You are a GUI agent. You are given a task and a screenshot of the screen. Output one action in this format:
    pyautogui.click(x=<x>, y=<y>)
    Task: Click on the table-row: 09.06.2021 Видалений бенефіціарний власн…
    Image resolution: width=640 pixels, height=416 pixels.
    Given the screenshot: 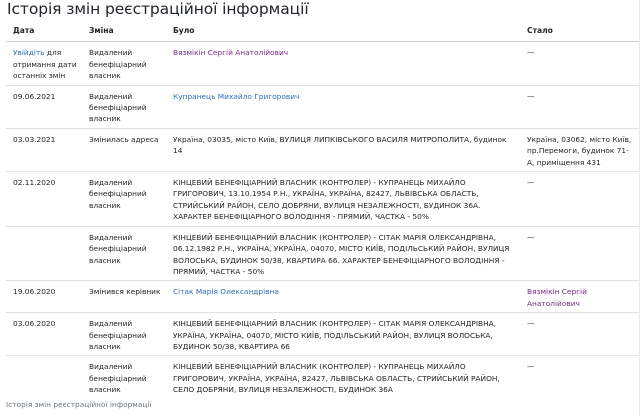 What is the action you would take?
    pyautogui.click(x=323, y=106)
    